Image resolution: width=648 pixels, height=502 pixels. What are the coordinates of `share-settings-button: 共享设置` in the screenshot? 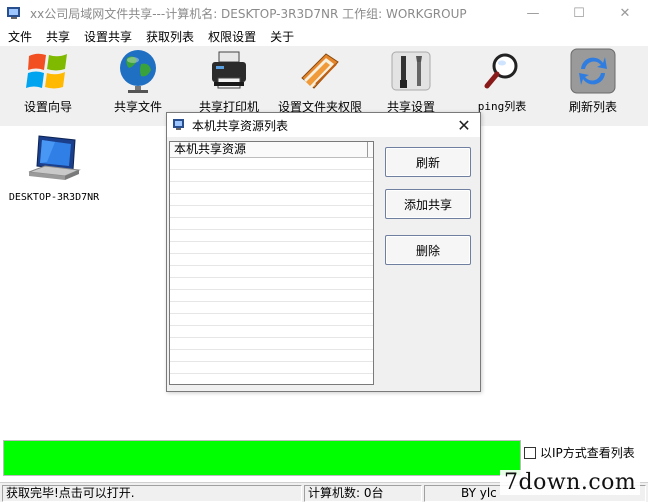 It's located at (411, 82).